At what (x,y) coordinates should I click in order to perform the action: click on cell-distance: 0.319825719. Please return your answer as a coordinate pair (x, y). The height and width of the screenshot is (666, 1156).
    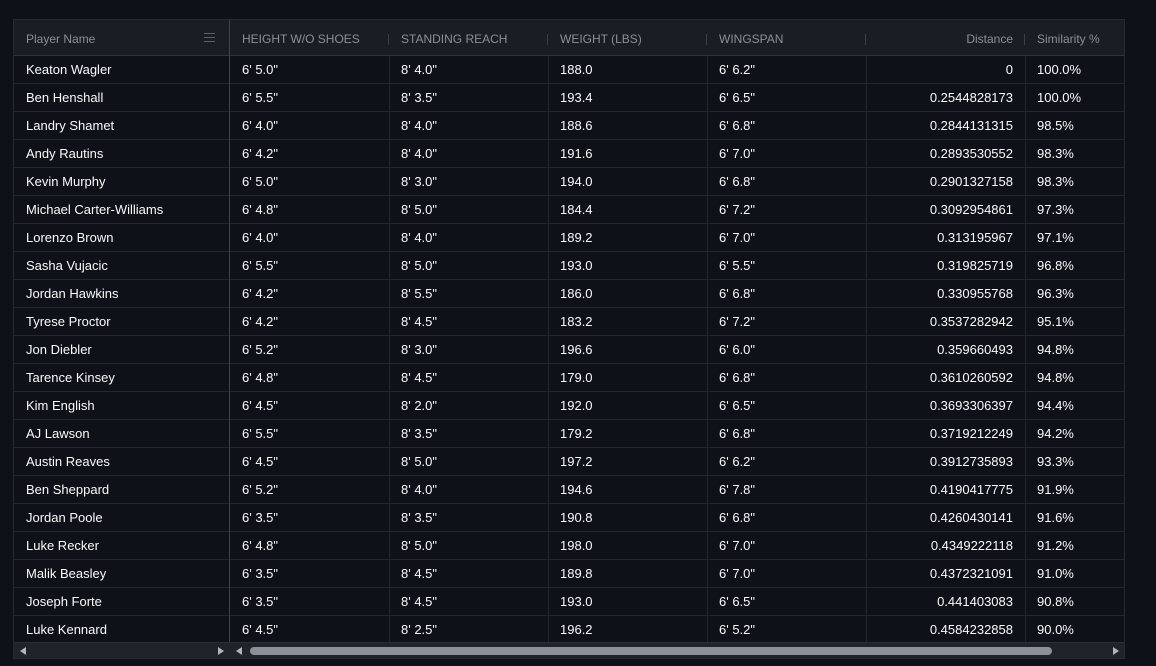
    Looking at the image, I should click on (945, 265).